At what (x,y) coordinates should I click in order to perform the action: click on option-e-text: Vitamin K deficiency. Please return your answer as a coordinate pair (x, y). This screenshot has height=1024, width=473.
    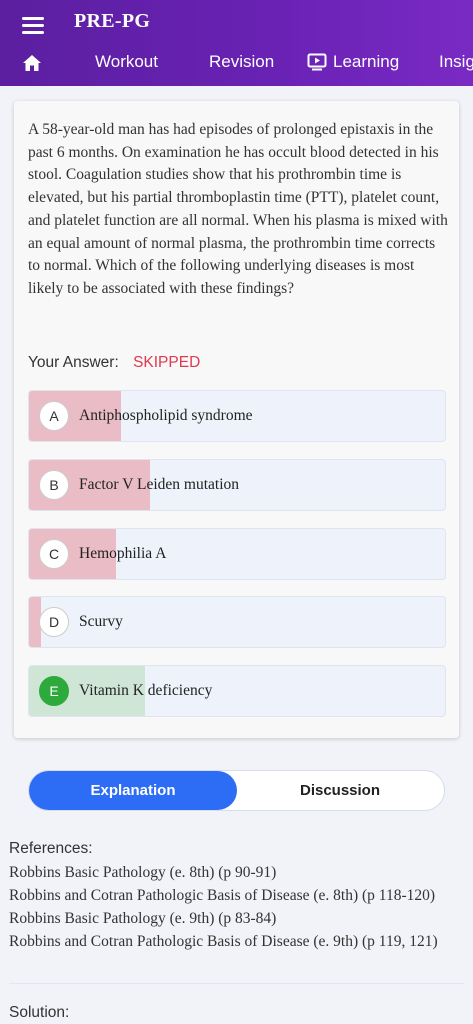
    Looking at the image, I should click on (146, 690).